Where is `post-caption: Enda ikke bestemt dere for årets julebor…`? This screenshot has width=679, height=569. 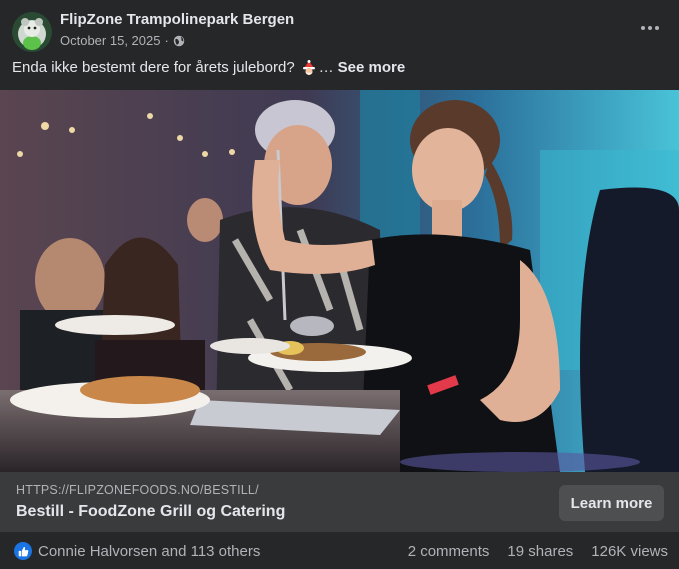 post-caption: Enda ikke bestemt dere for årets julebor… is located at coordinates (208, 67).